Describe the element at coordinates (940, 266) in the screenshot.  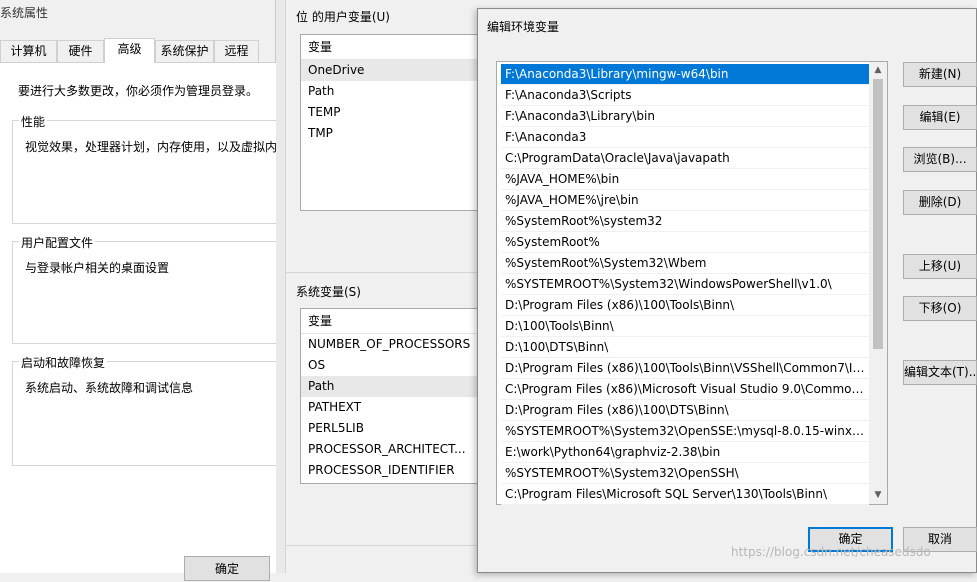
I see `move-up-button: 上移(U)` at that location.